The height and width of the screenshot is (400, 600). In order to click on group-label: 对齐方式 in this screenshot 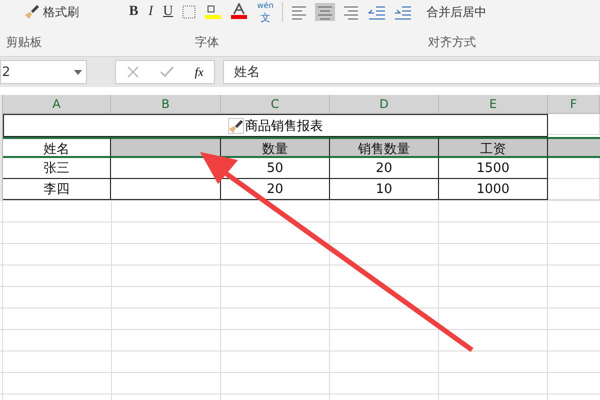, I will do `click(452, 42)`.